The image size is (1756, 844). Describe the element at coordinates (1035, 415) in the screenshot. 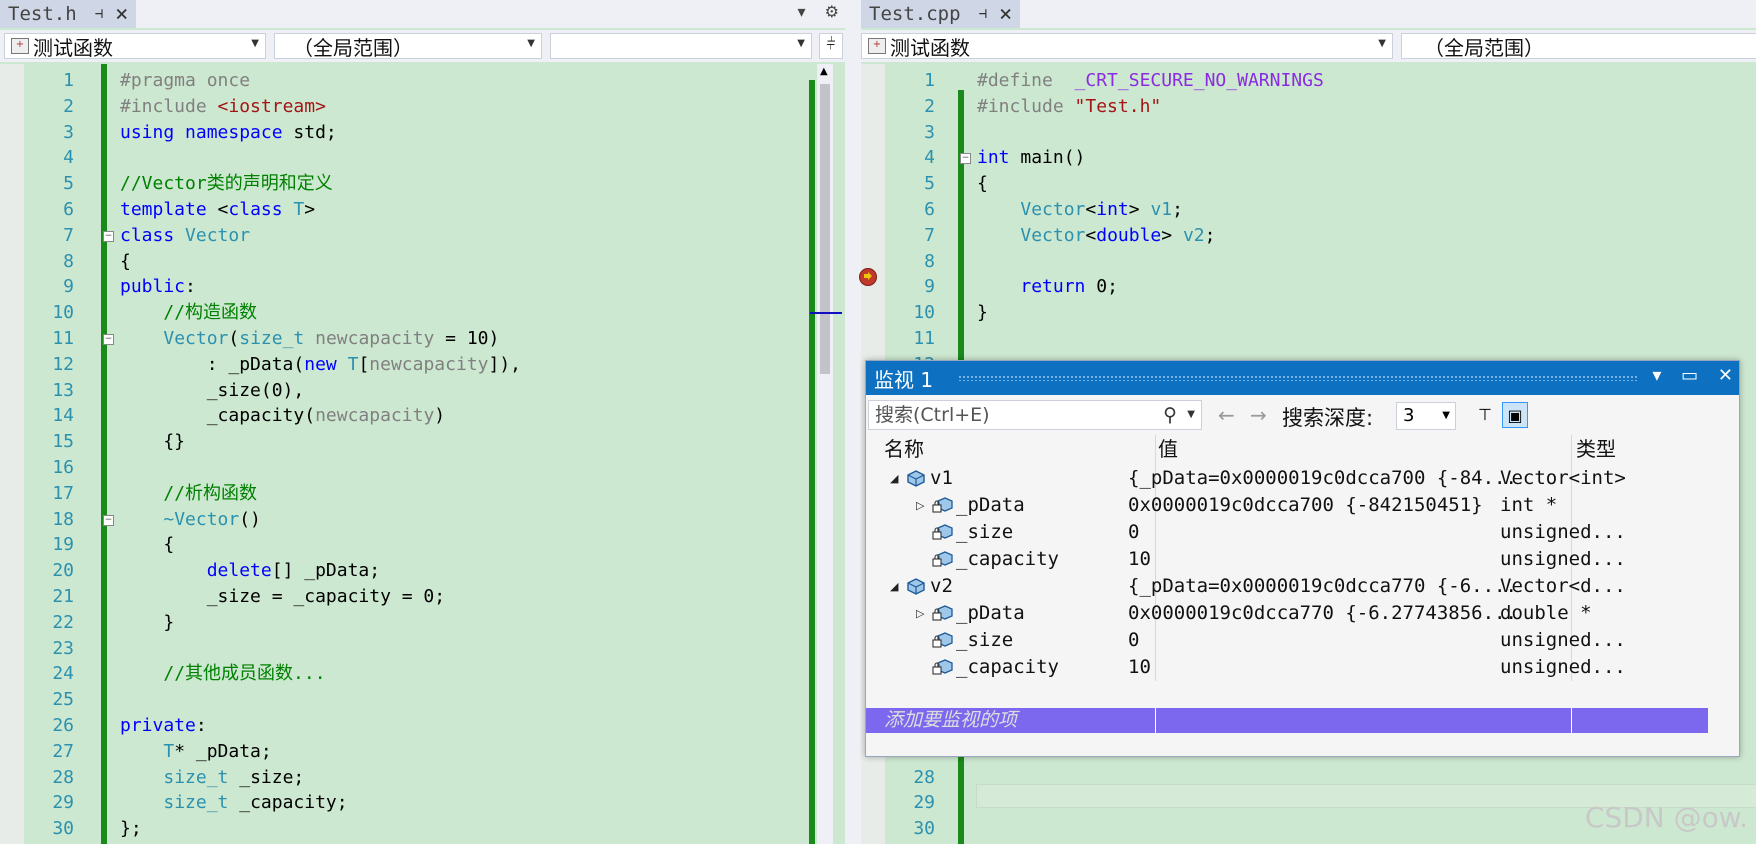

I see `watch-search-input: 搜索(Ctrl+E) ⚲ ▼` at that location.